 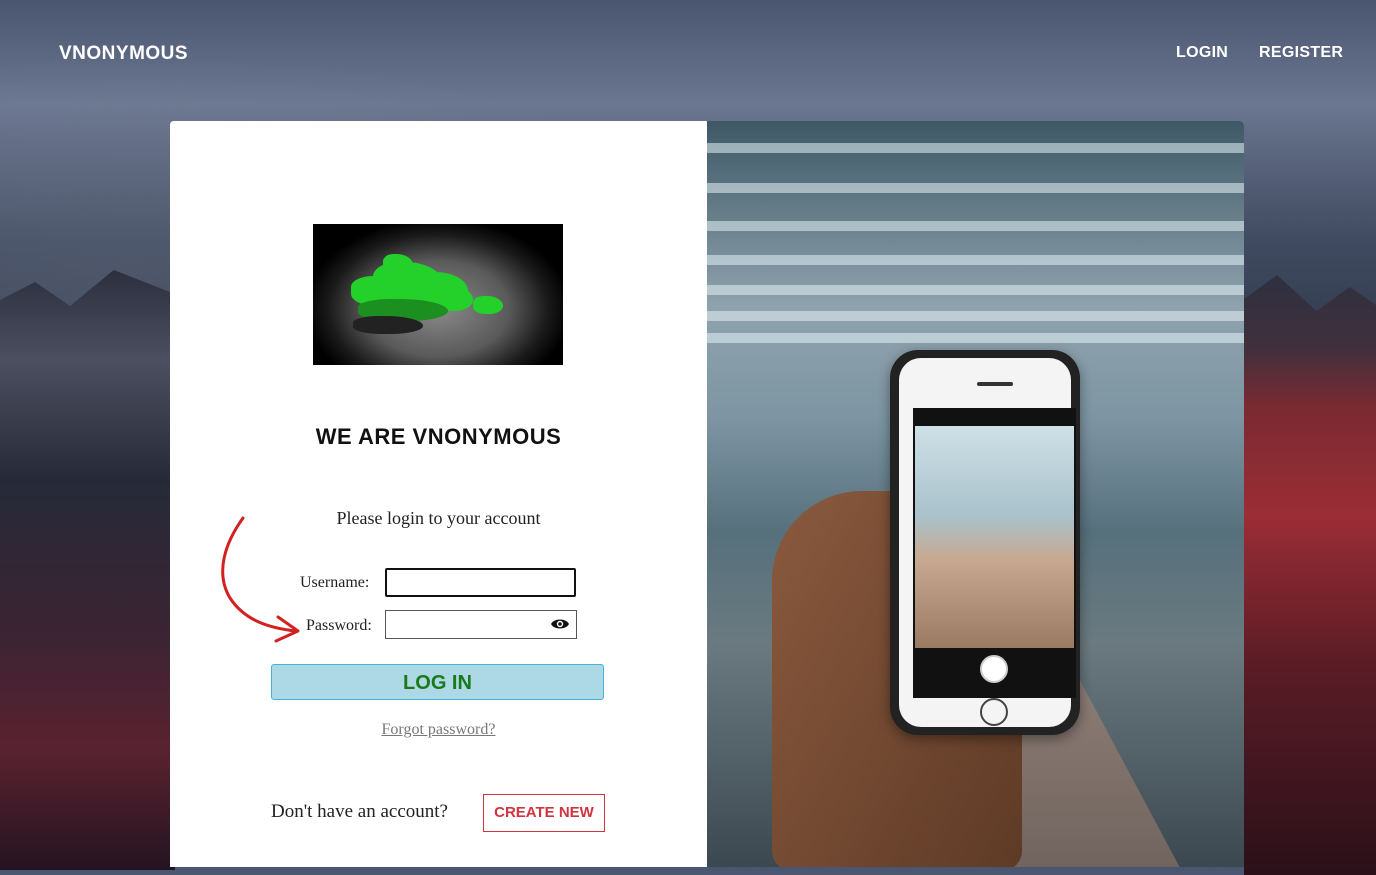 What do you see at coordinates (560, 624) in the screenshot?
I see `eye-icon` at bounding box center [560, 624].